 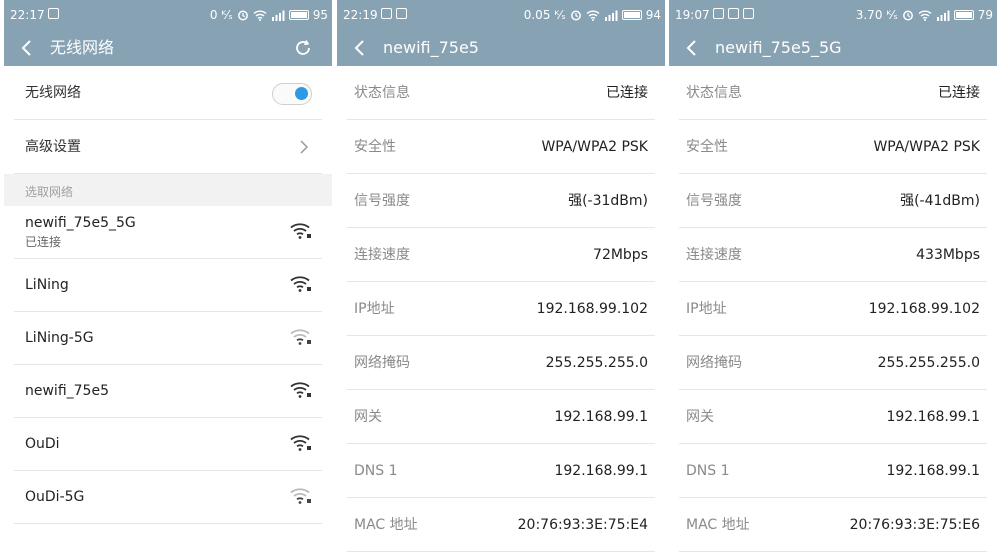 What do you see at coordinates (833, 201) in the screenshot?
I see `detail-row-signal: 信号强度 强(-41dBm)` at bounding box center [833, 201].